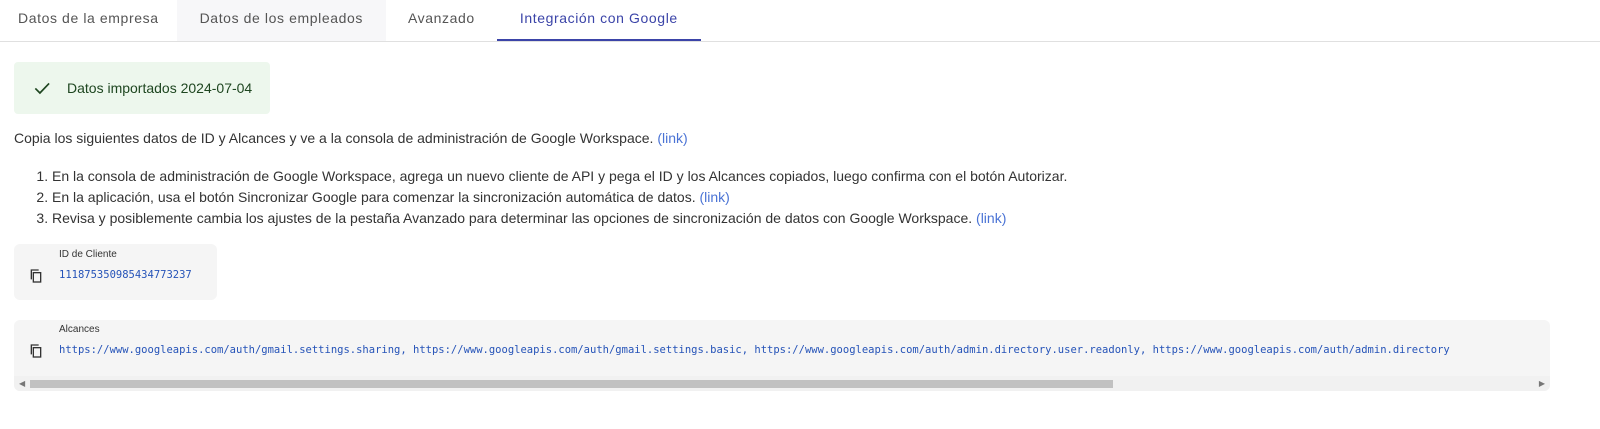 This screenshot has width=1600, height=429. What do you see at coordinates (571, 384) in the screenshot?
I see `scrollbar-thumb` at bounding box center [571, 384].